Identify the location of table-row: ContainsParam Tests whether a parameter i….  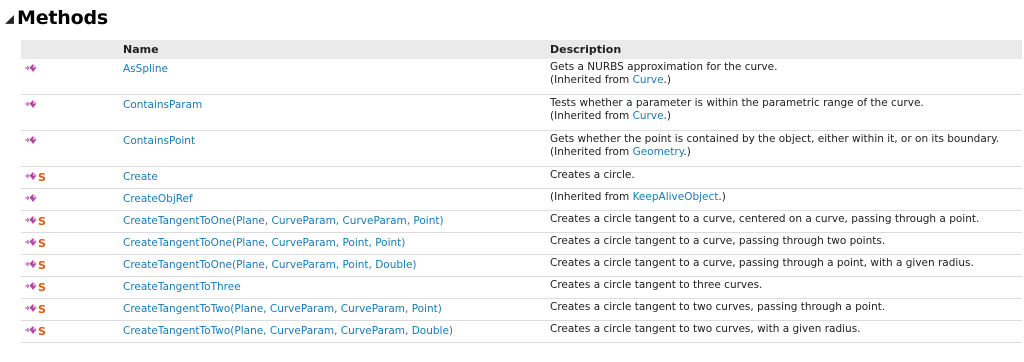
(521, 113).